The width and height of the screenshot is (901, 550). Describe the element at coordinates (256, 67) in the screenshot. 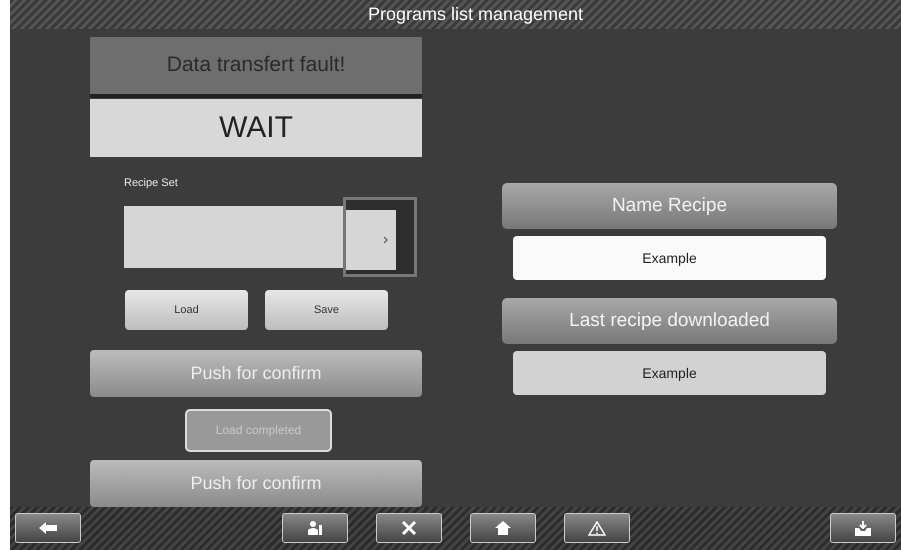

I see `fault-message: Data transfert fault!` at that location.